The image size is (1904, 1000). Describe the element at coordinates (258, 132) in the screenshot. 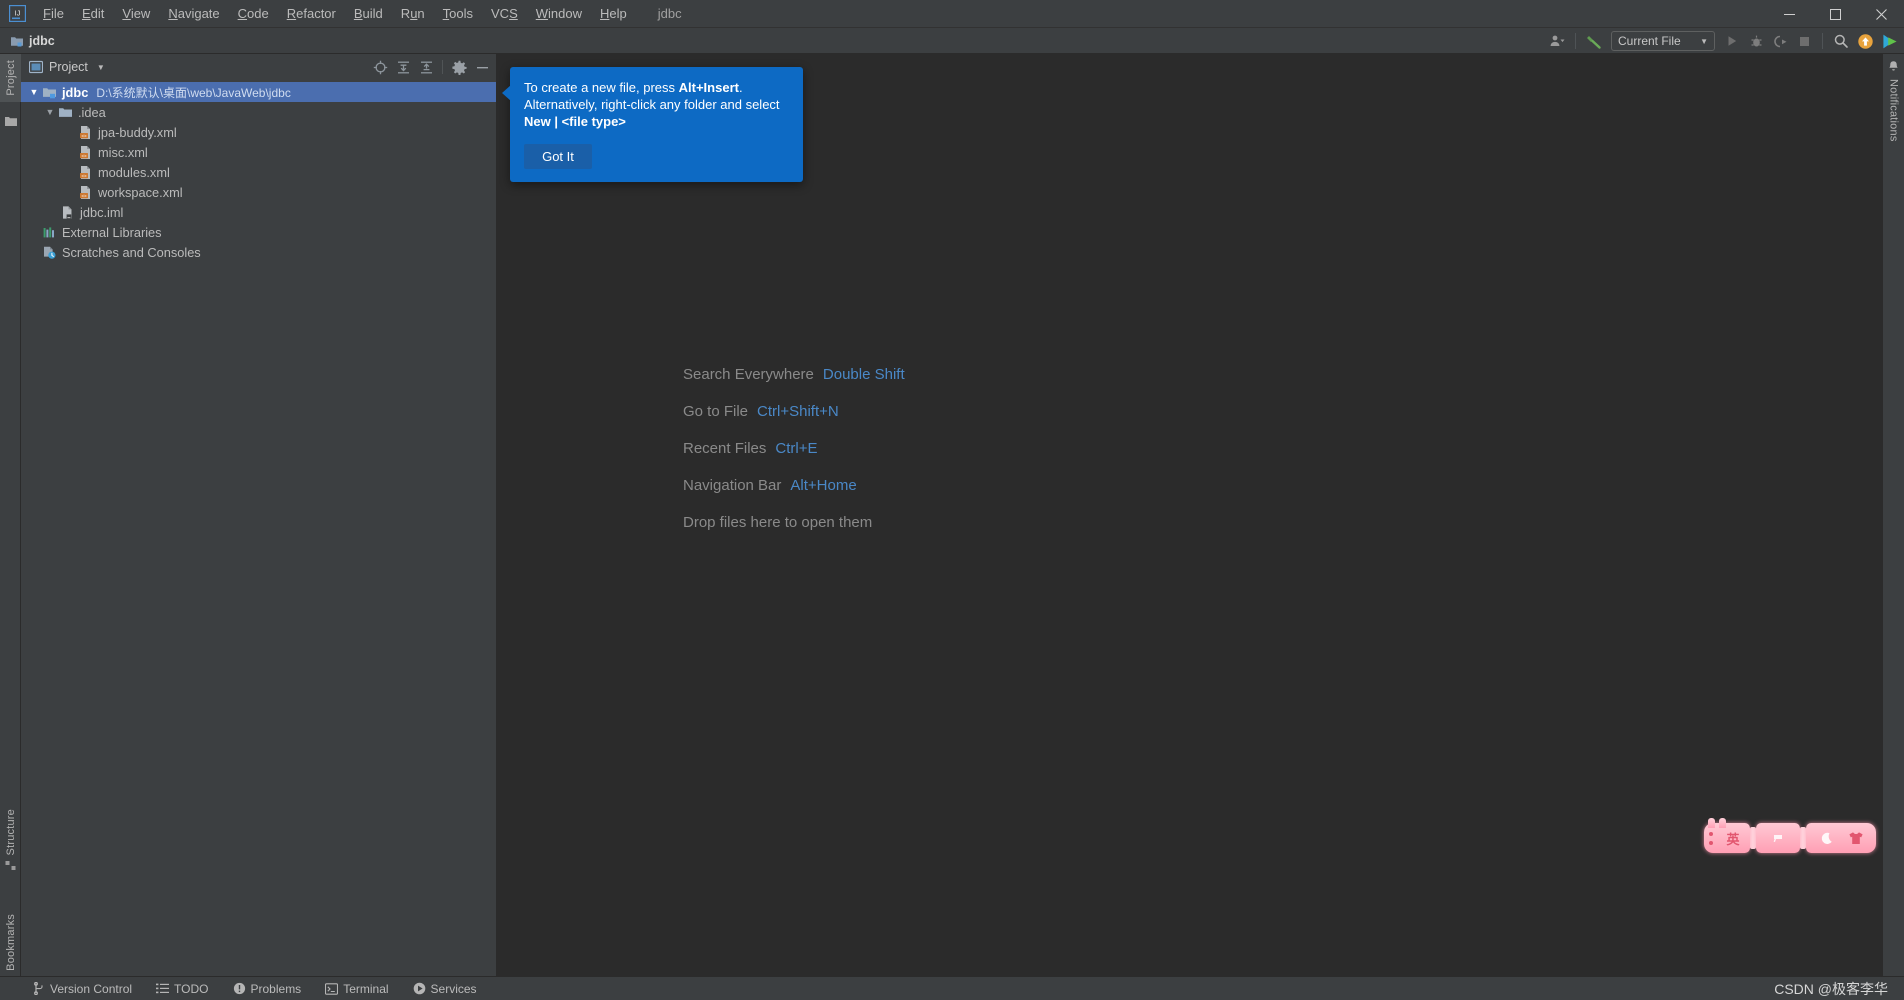

I see `tree-row-jpa-buddy-xml: <> jpa-buddy.xml` at that location.